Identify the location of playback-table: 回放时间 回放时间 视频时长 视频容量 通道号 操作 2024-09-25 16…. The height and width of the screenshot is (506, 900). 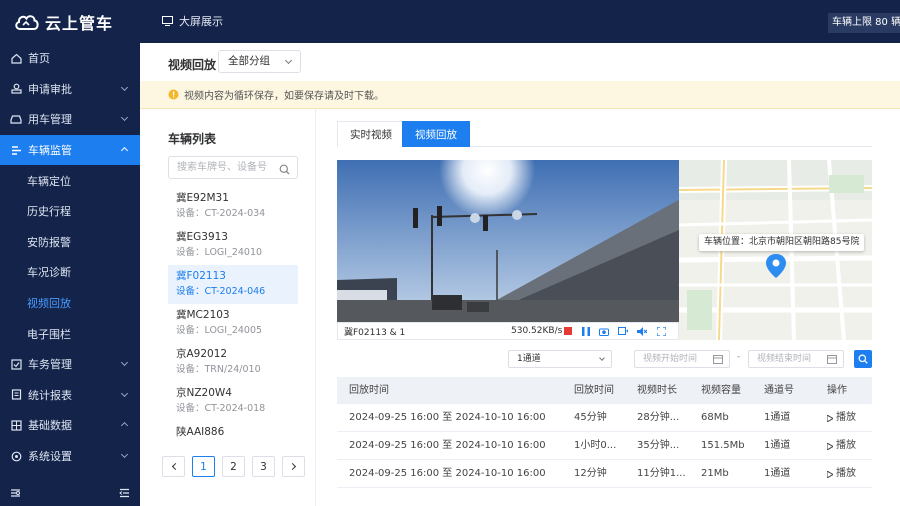
(604, 432).